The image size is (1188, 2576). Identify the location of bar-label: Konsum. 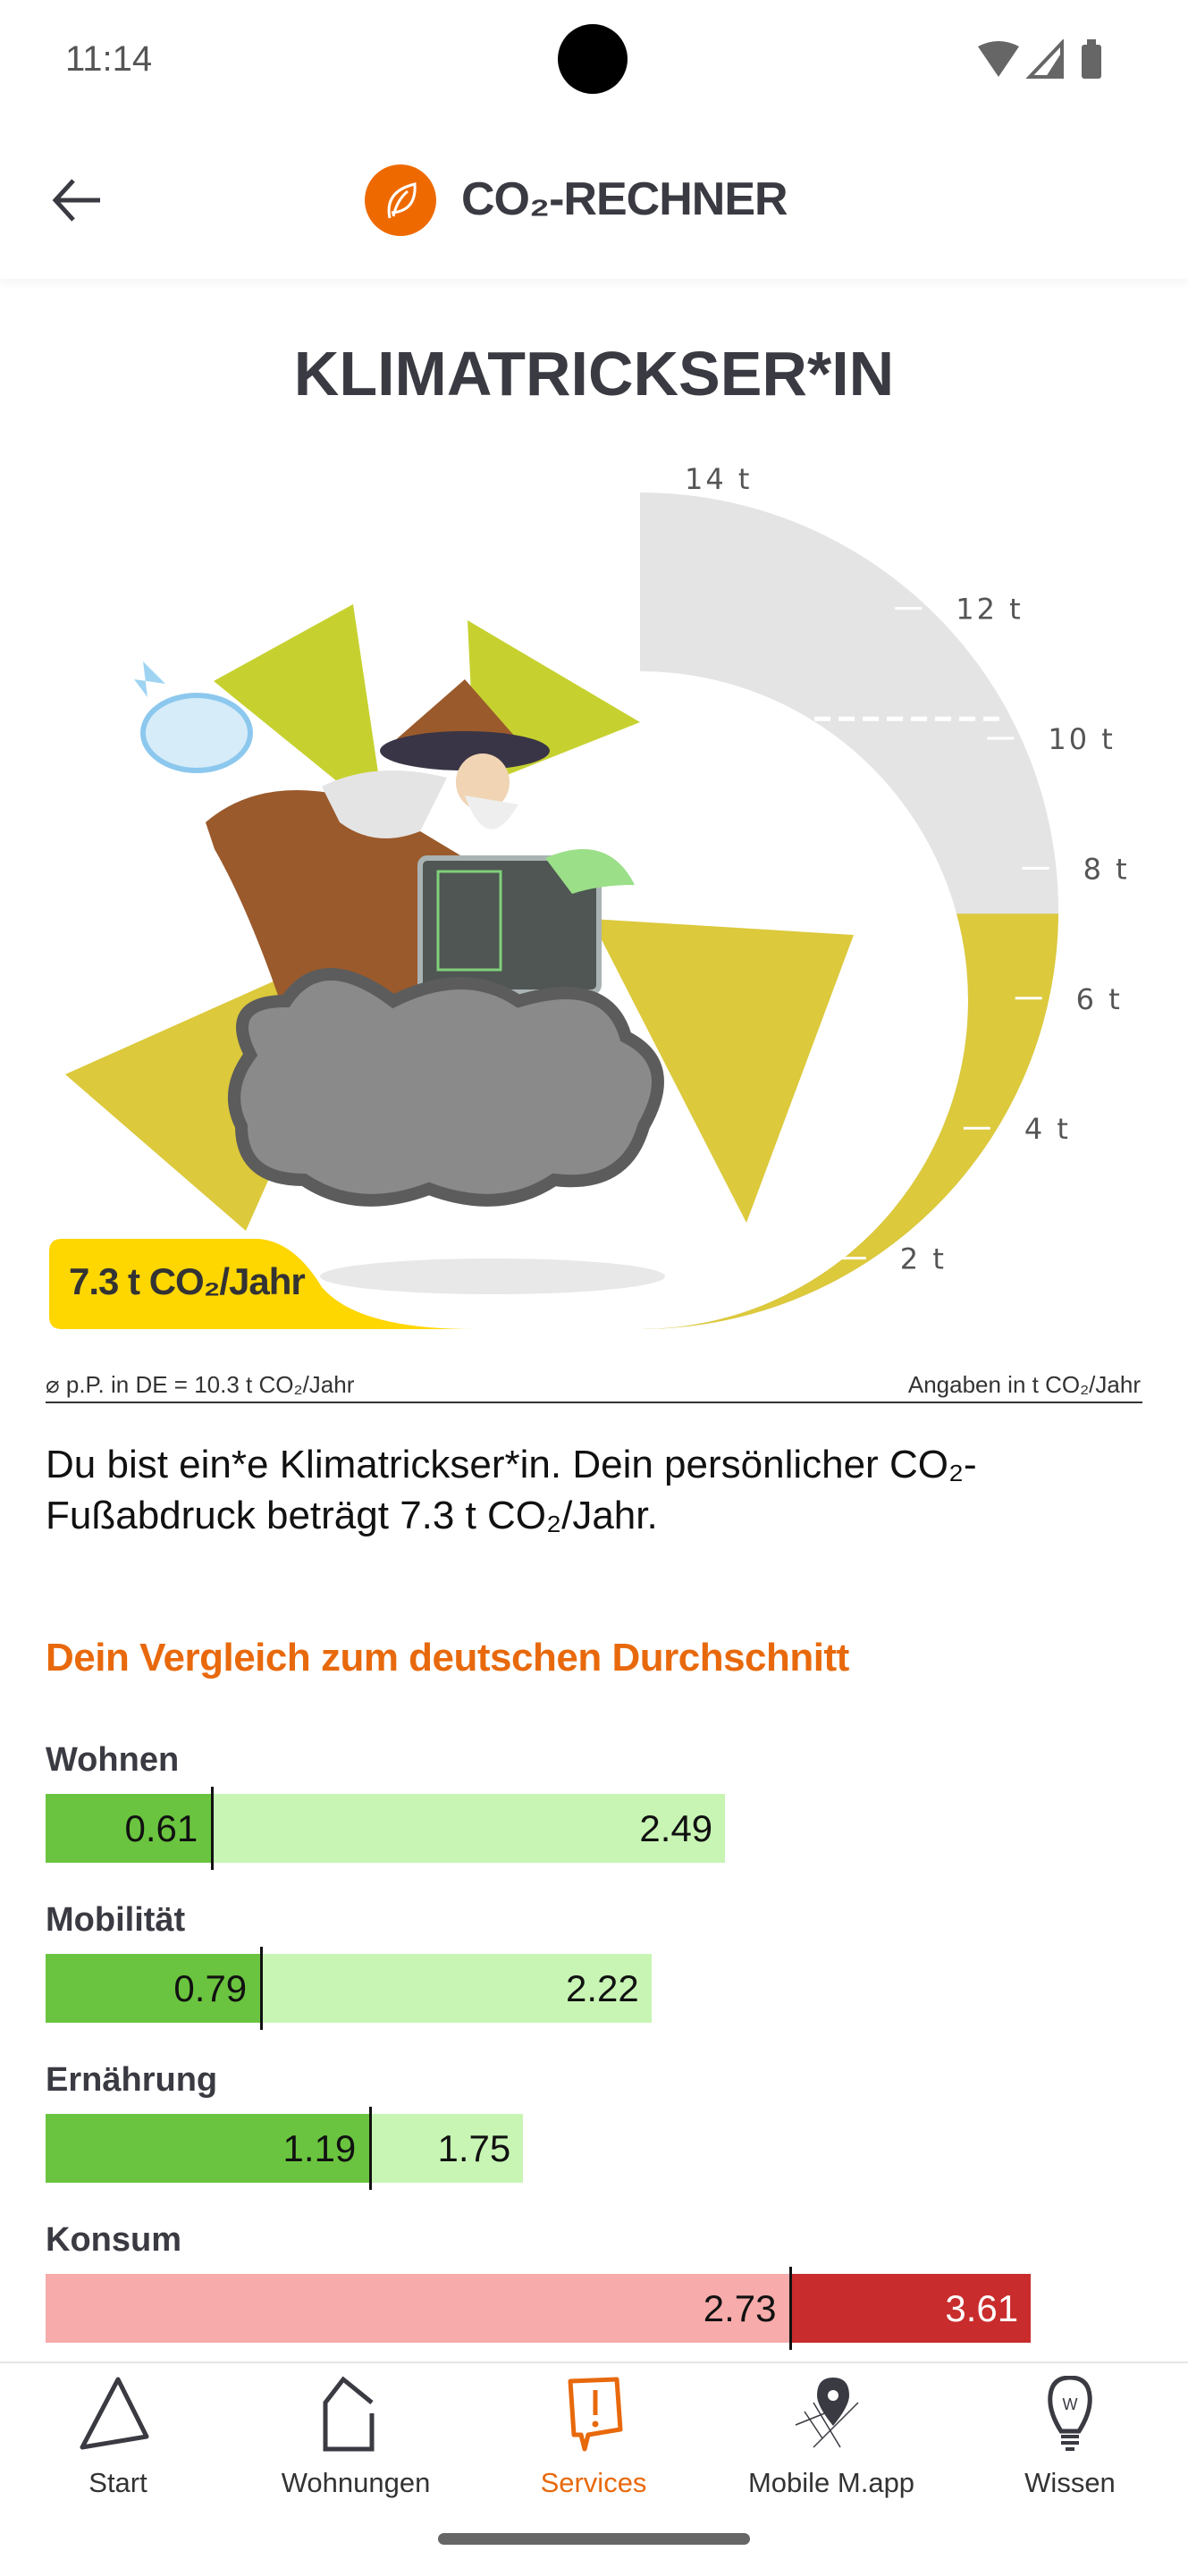
(113, 2240).